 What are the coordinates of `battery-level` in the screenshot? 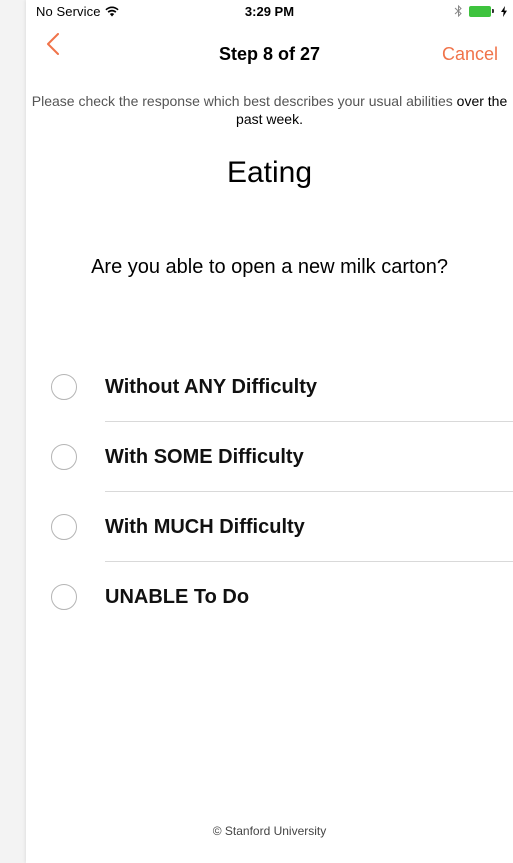 It's located at (480, 11).